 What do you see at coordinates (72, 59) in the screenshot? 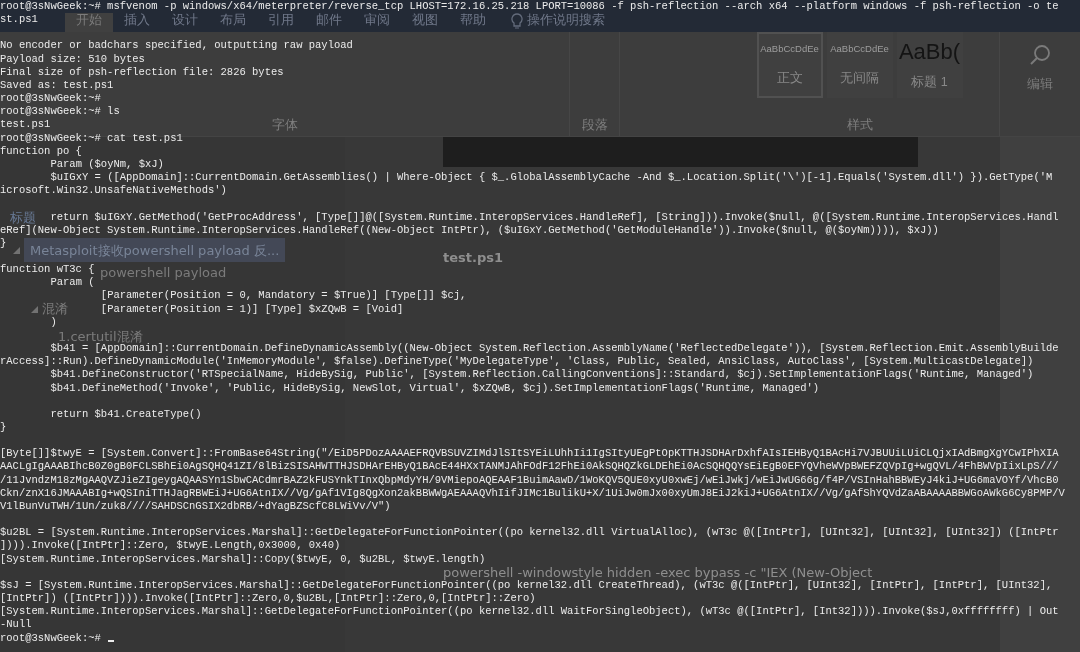
I see `terminal-line: Payload size: 510 bytes` at bounding box center [72, 59].